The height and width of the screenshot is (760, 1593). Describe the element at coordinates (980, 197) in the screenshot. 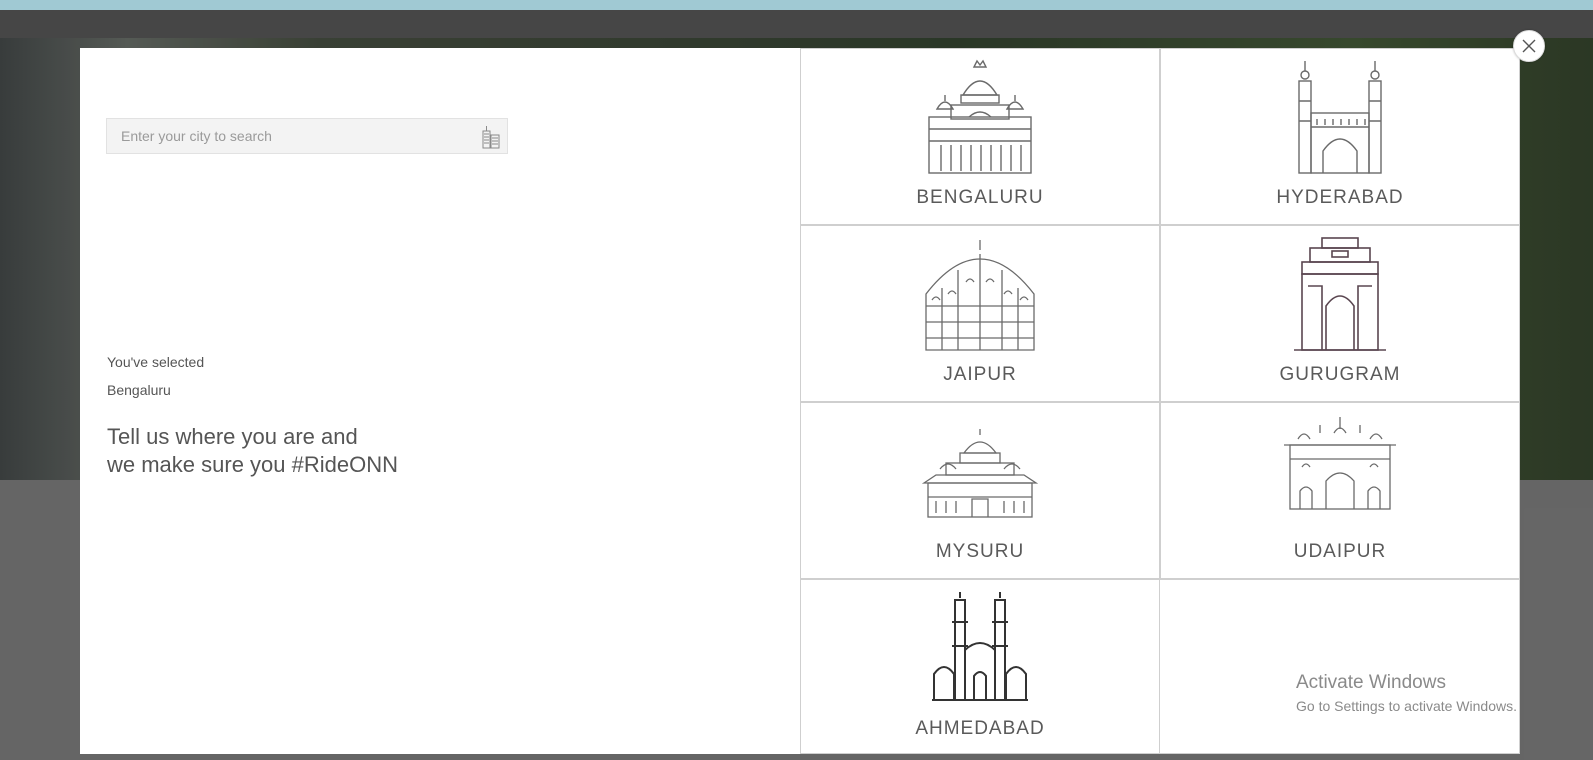

I see `city-name-bengaluru: BENGALURU` at that location.